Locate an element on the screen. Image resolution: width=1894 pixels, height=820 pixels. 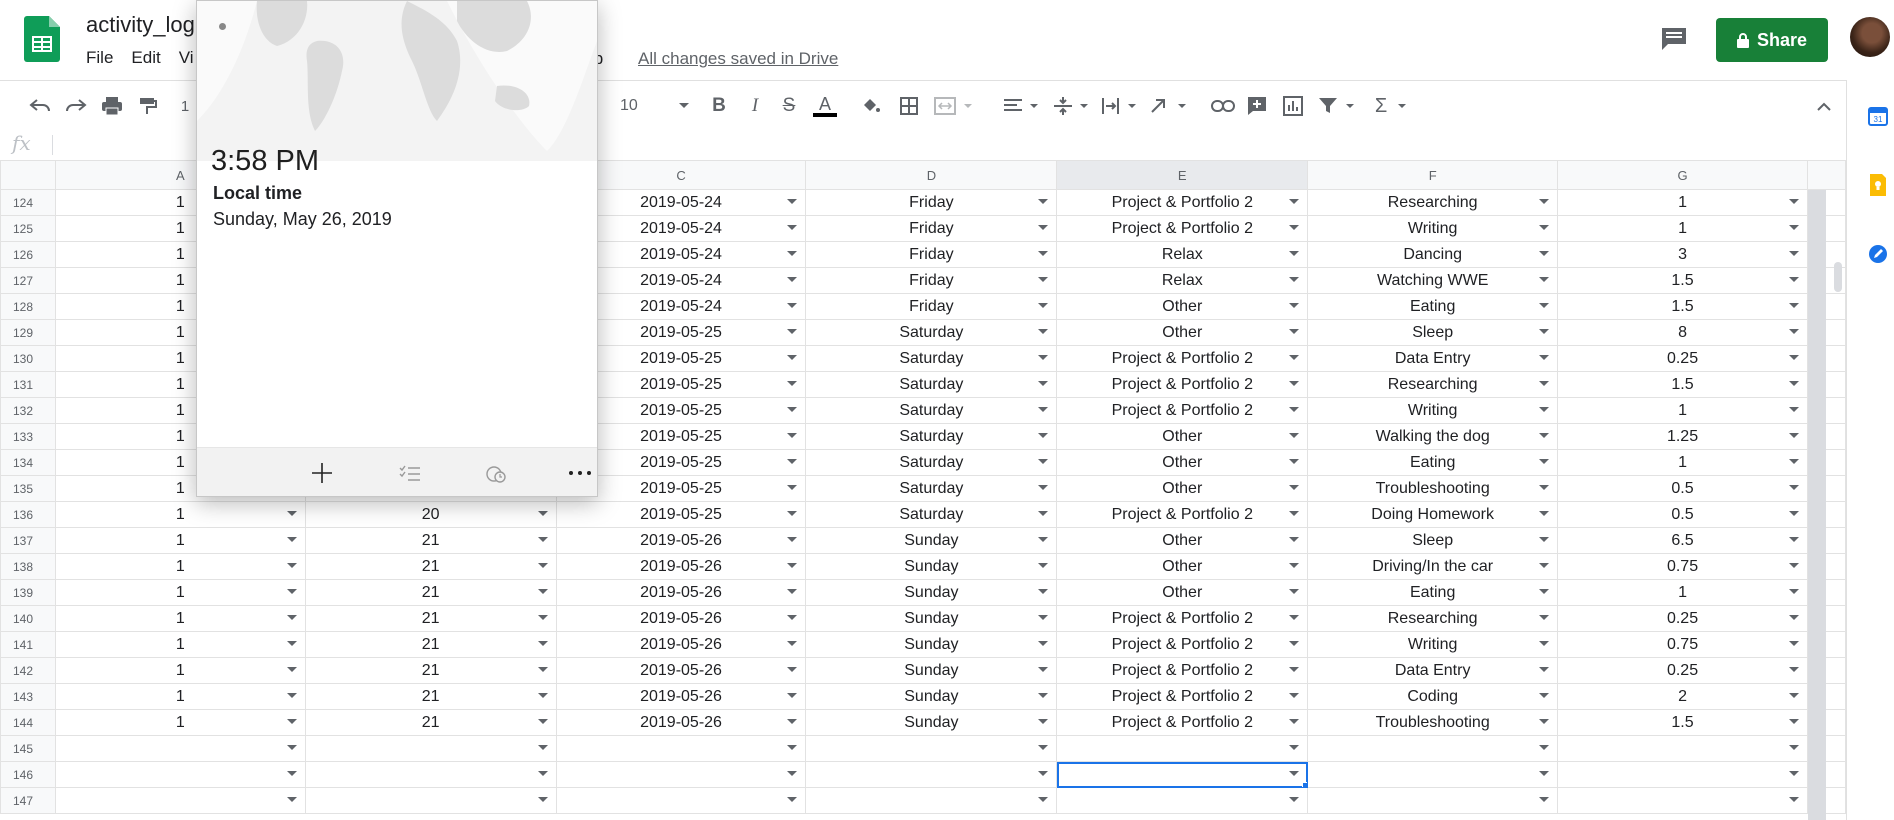
cell-g: 0.75 is located at coordinates (1682, 644).